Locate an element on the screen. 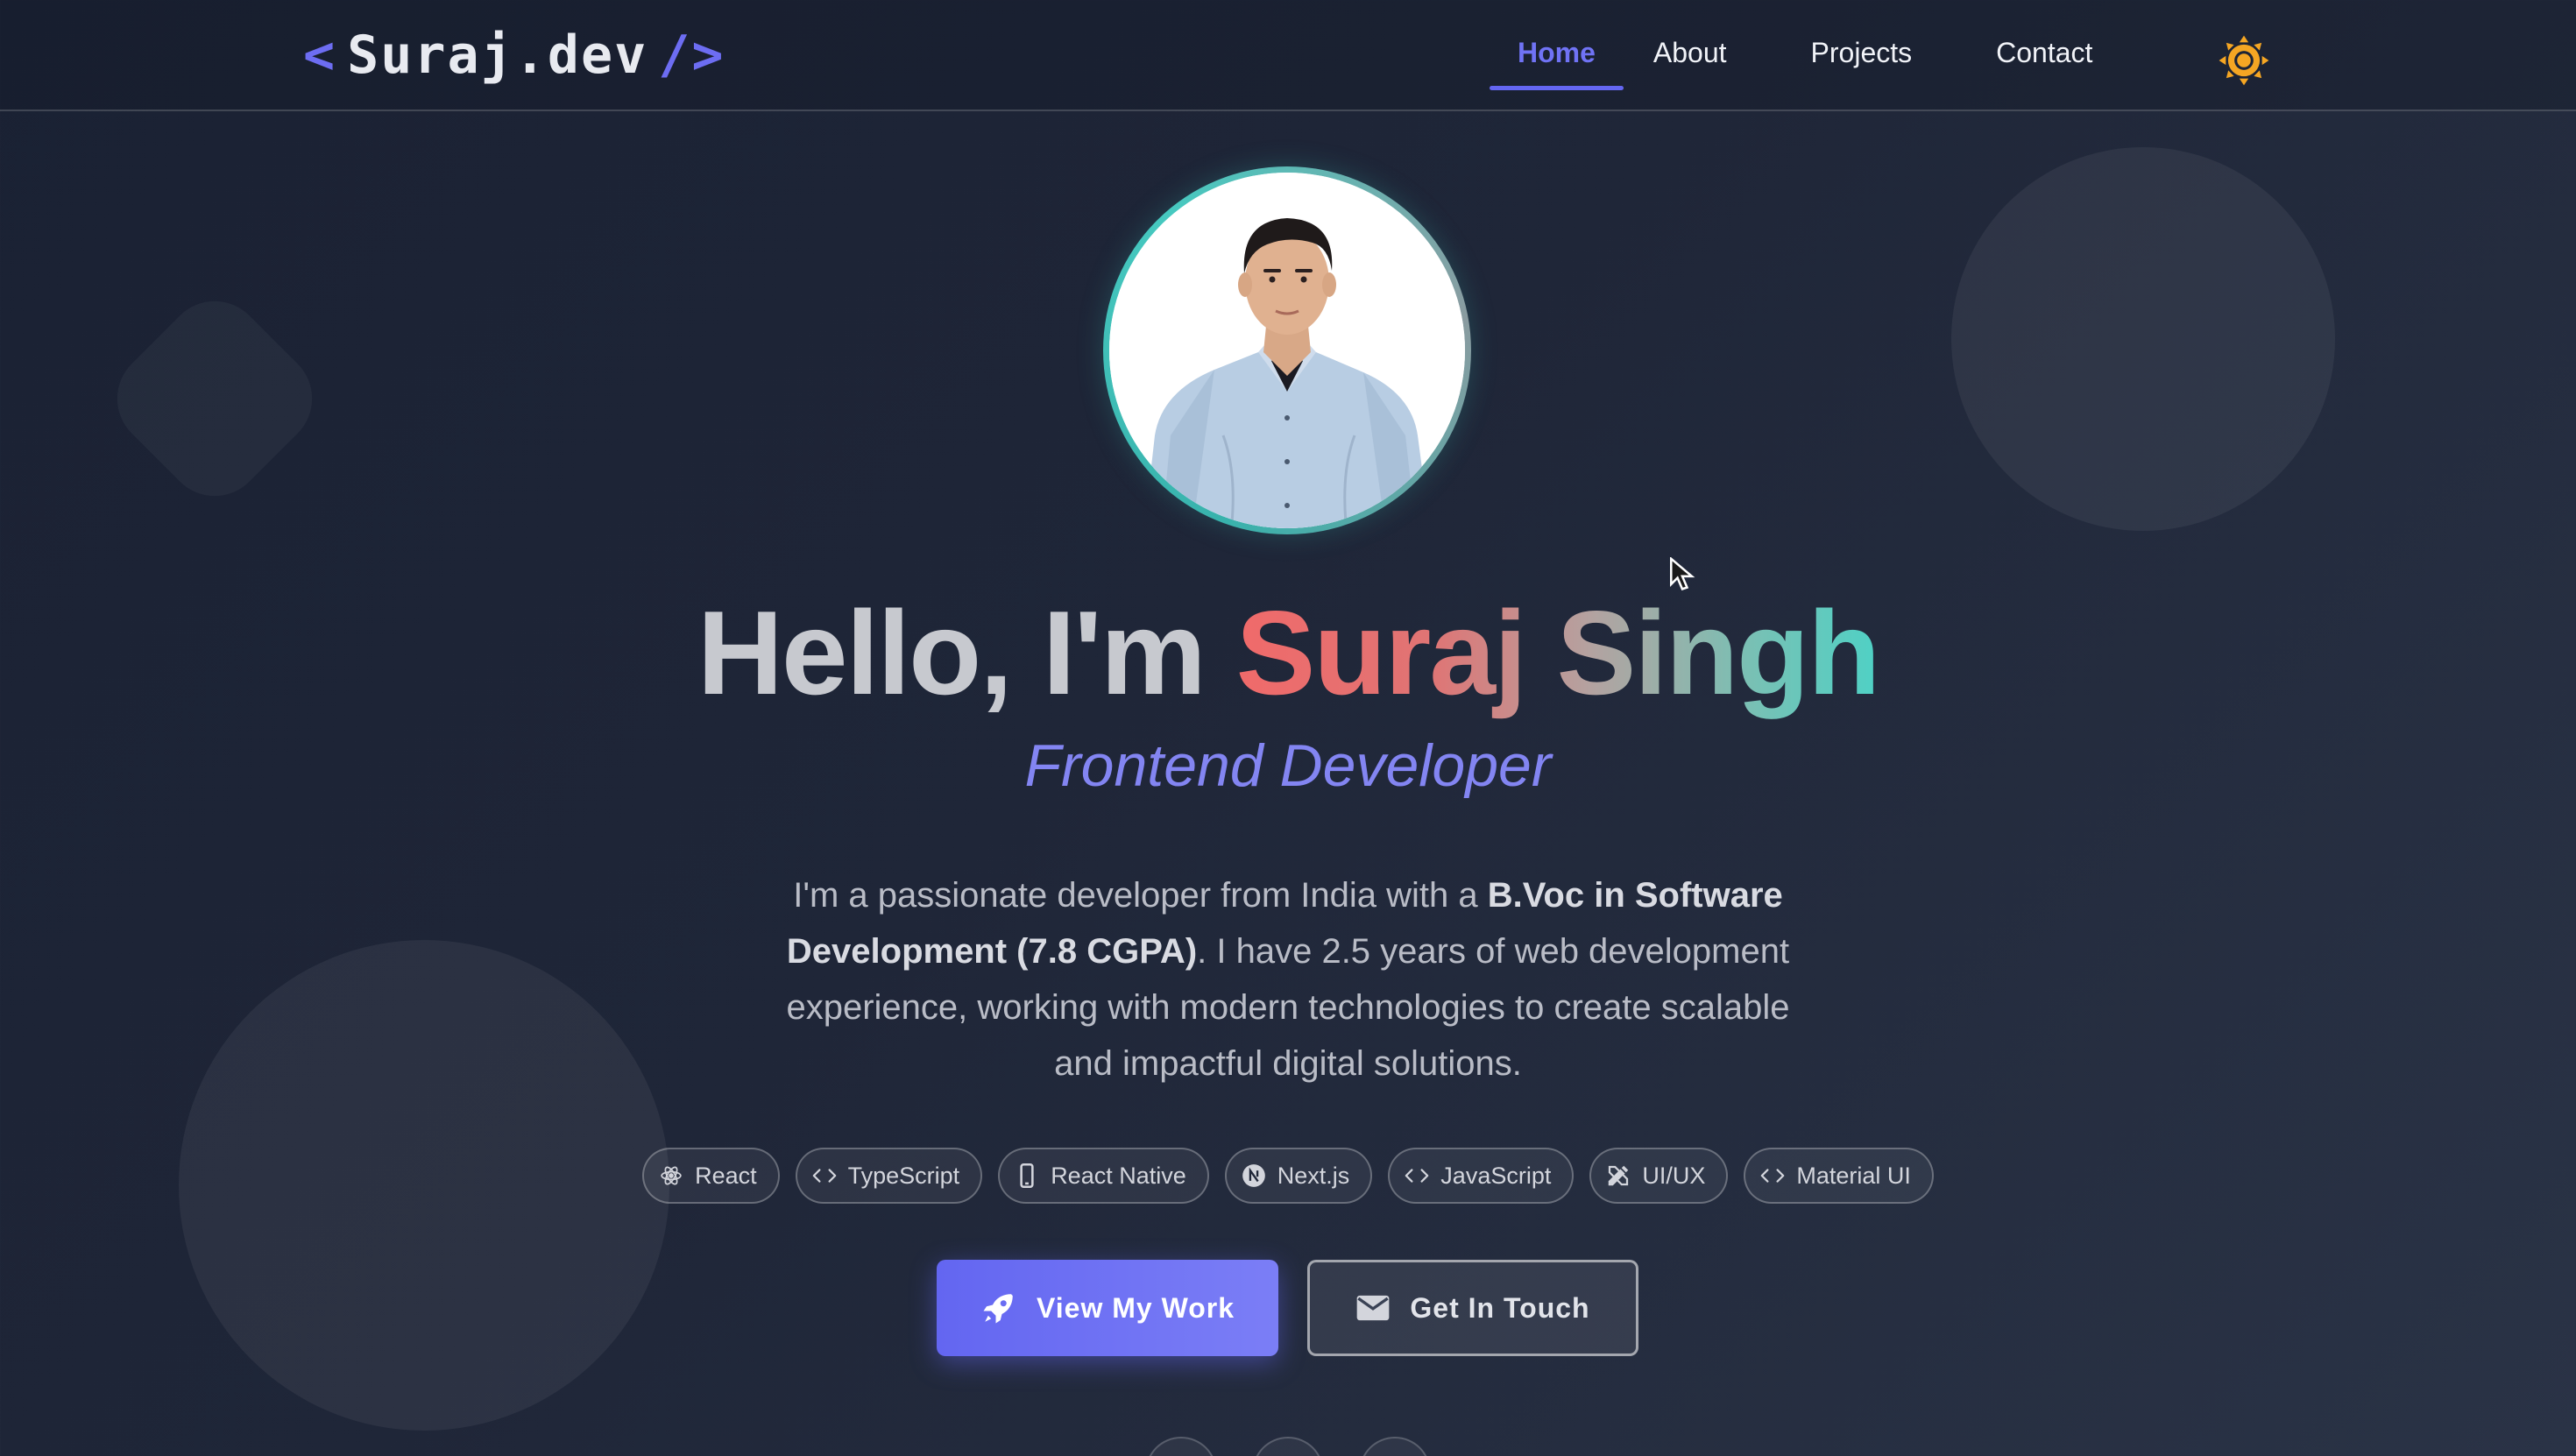 The width and height of the screenshot is (2576, 1456). skill-chip-react: React is located at coordinates (711, 1176).